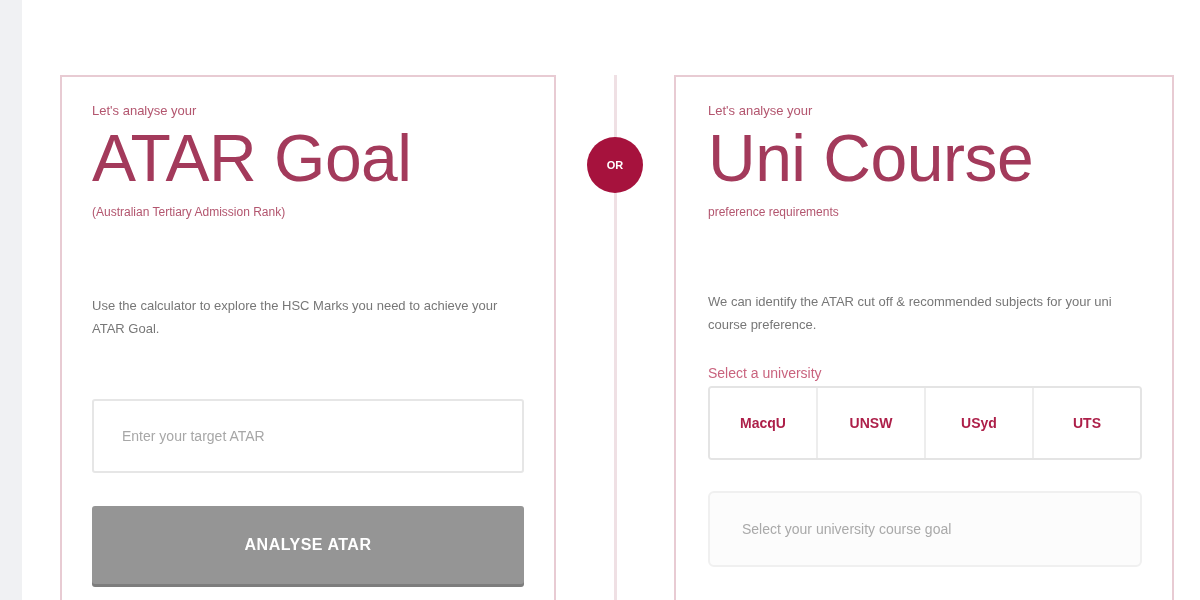 This screenshot has height=600, width=1200. Describe the element at coordinates (308, 436) in the screenshot. I see `atar-input-field: Enter your target ATAR` at that location.